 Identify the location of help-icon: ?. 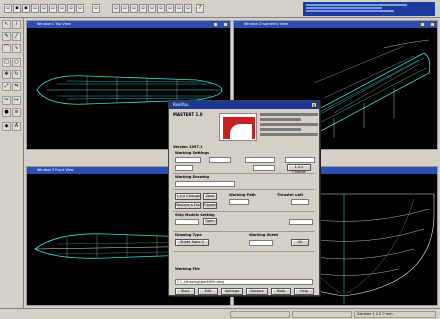
(200, 8).